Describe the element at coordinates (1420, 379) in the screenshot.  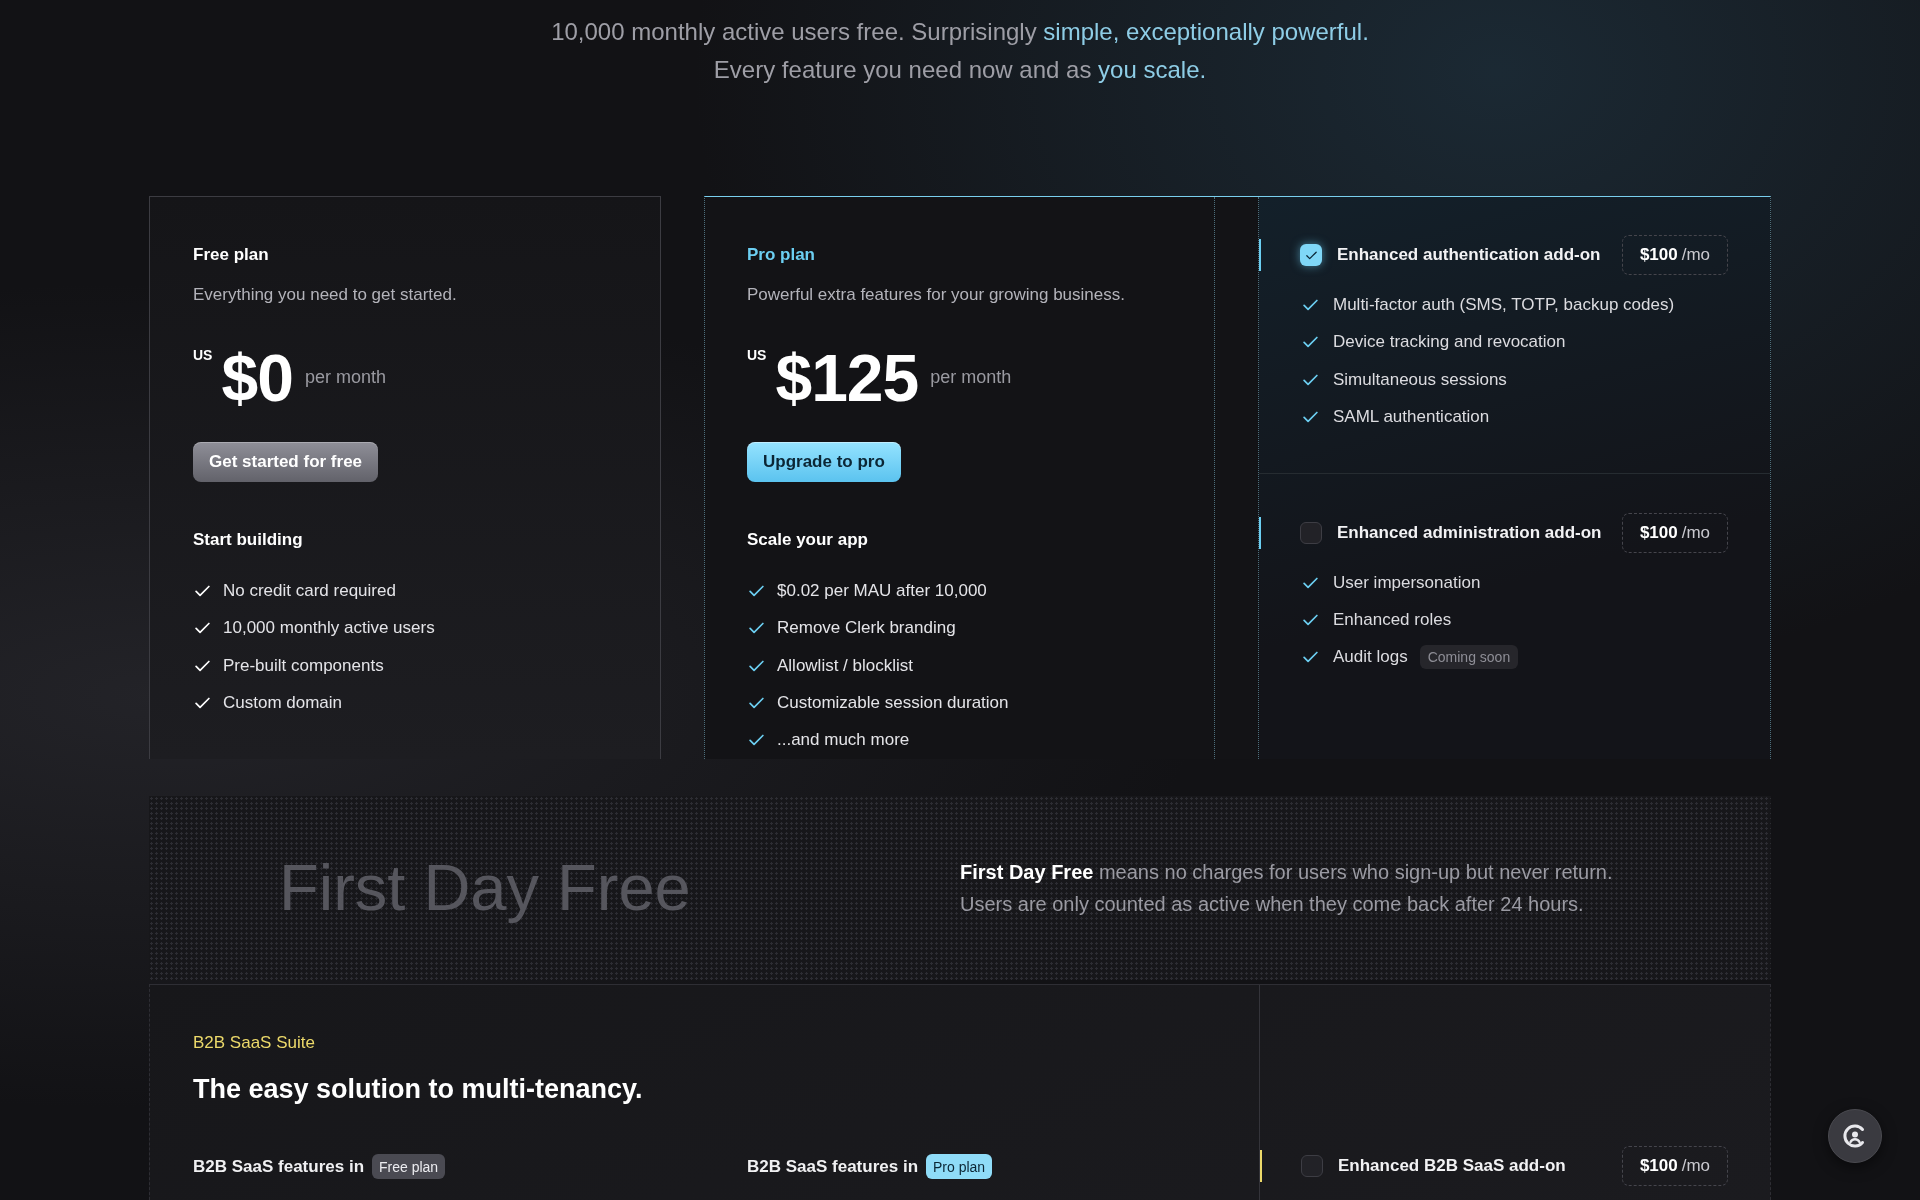
I see `feature-text: Simultaneous sessions` at that location.